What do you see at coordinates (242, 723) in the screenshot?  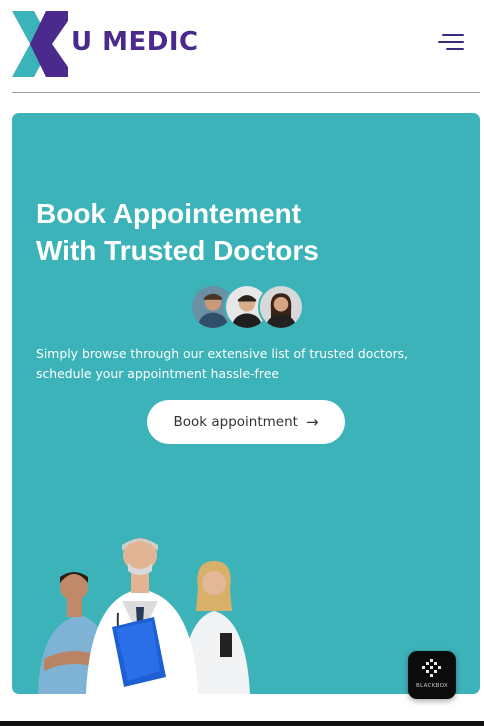 I see `bottom-bar` at bounding box center [242, 723].